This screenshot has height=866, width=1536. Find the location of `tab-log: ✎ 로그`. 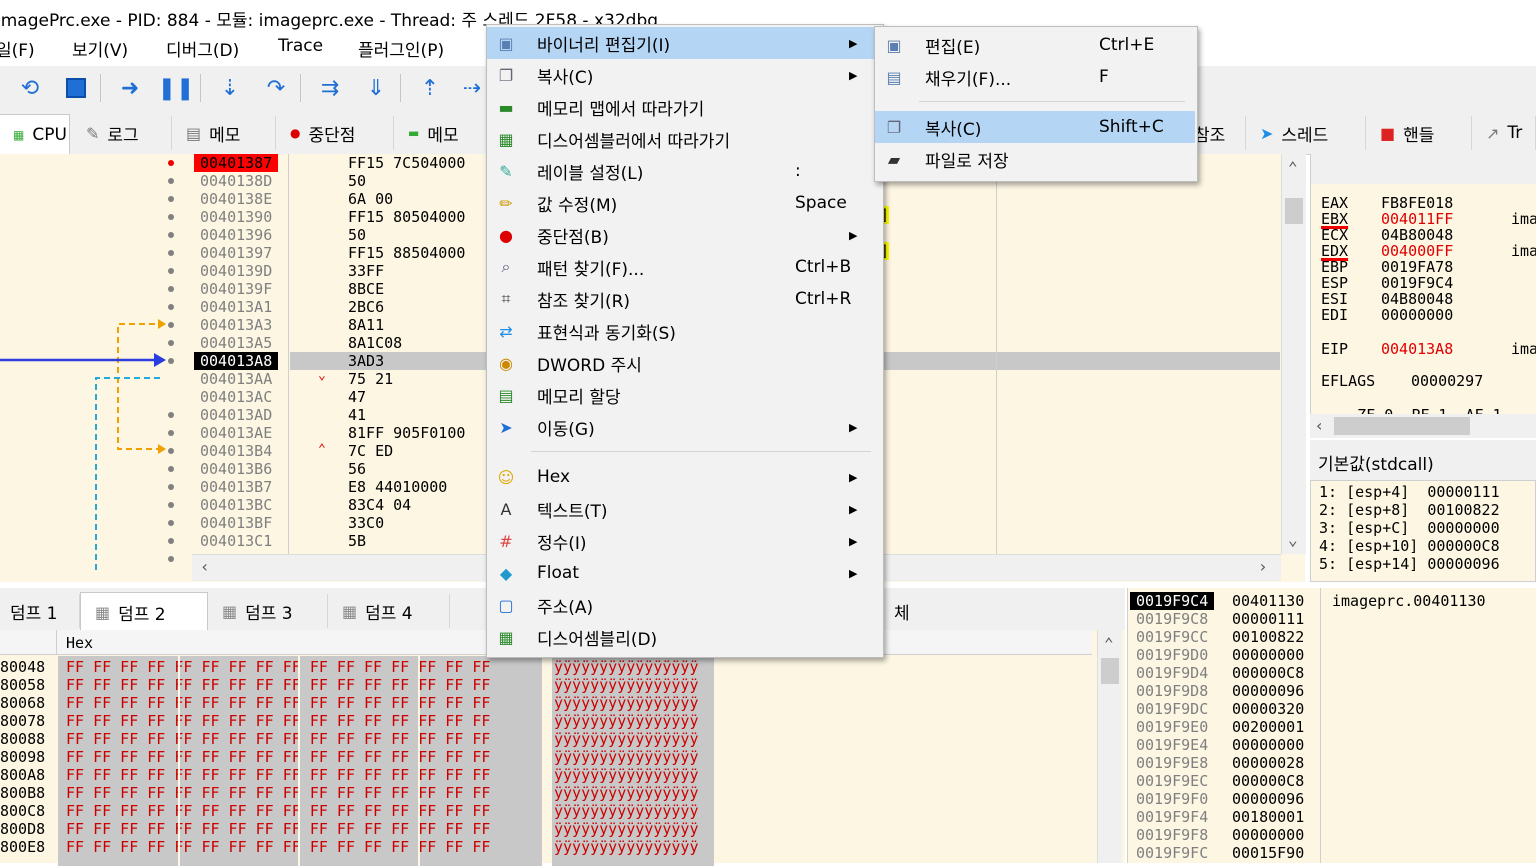

tab-log: ✎ 로그 is located at coordinates (122, 133).